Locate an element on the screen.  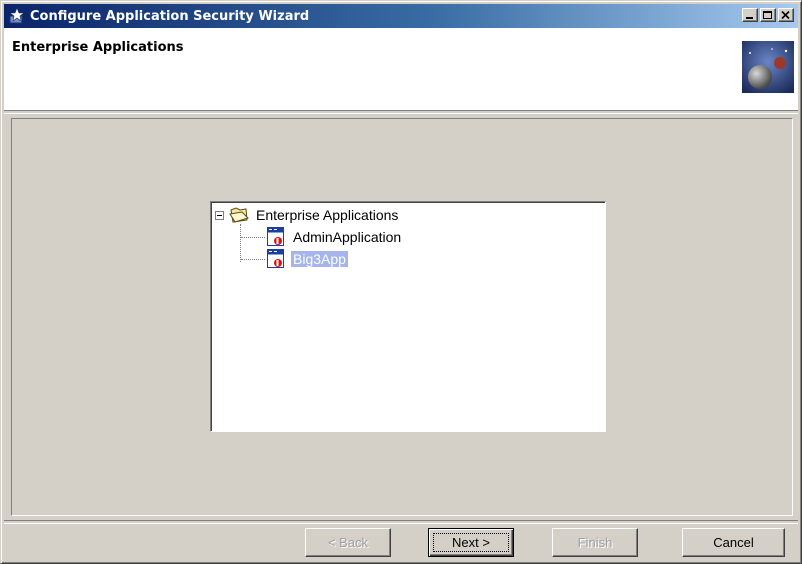
next-button: Next > is located at coordinates (471, 542).